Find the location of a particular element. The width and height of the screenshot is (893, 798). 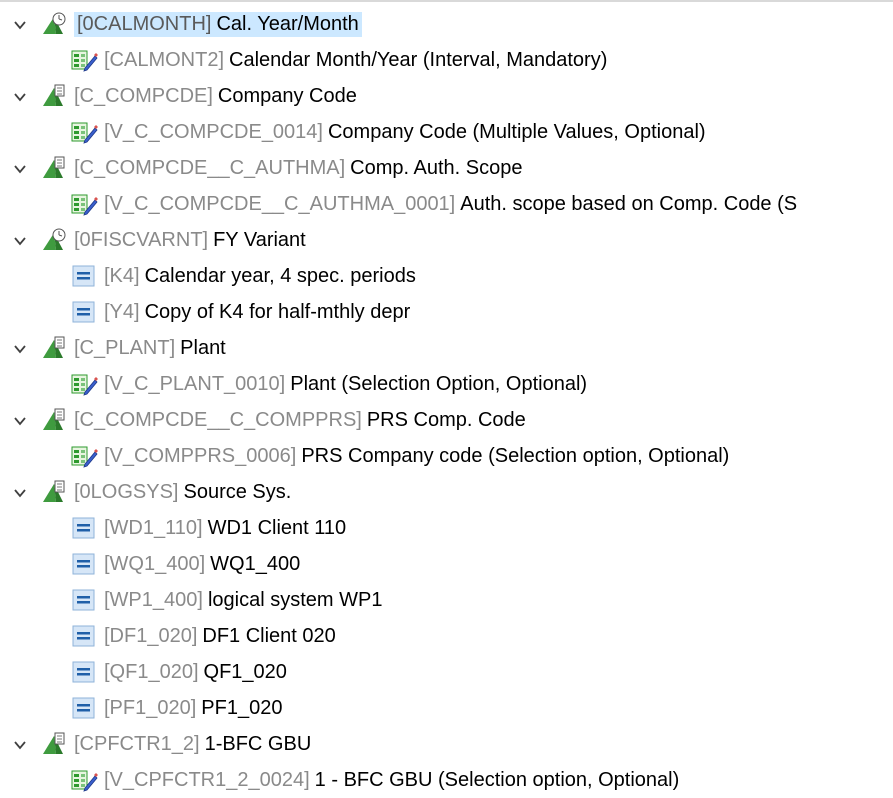

node-label: [0CALMONTH] Cal. Year/Month is located at coordinates (218, 24).